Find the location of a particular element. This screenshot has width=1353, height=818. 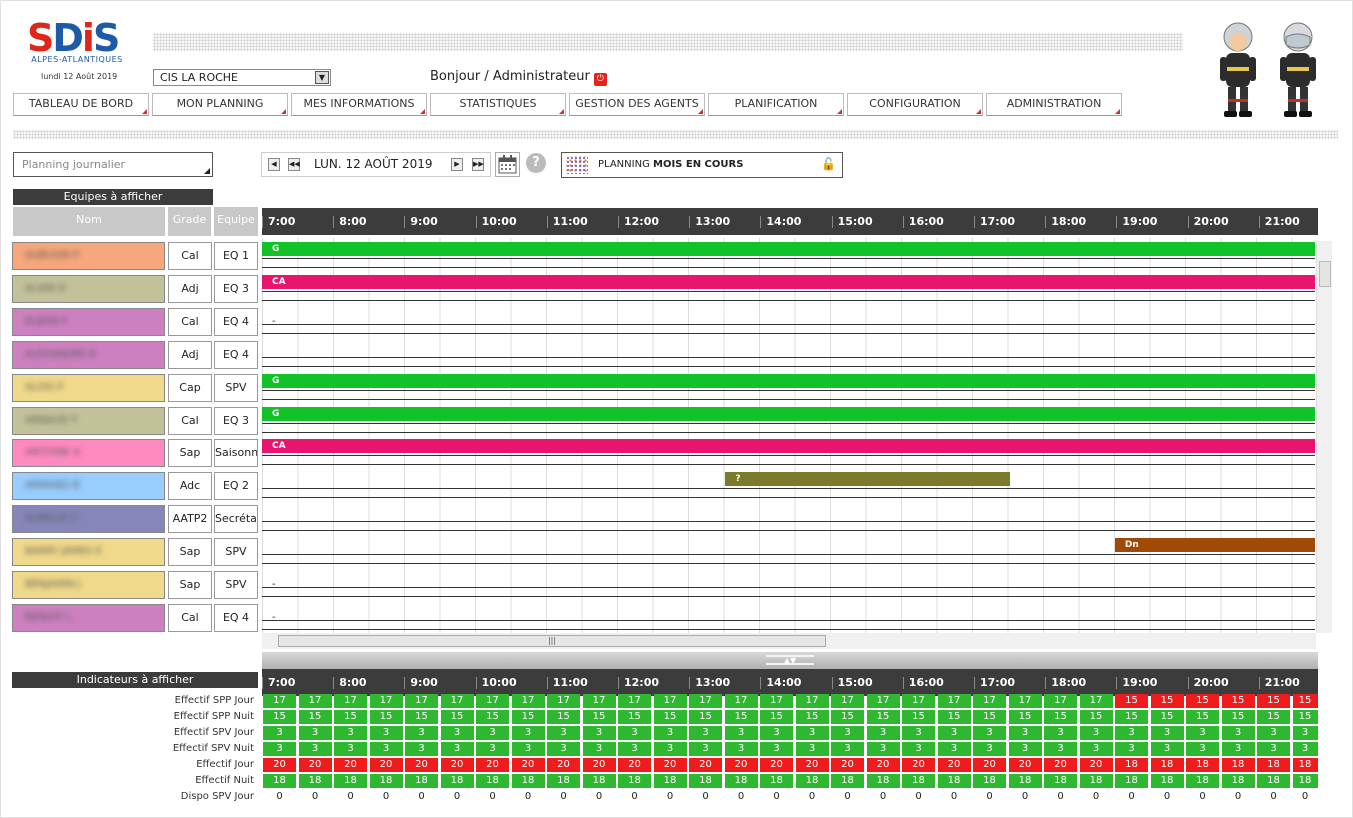

agent-name-cell: ALAIN D is located at coordinates (88, 288).